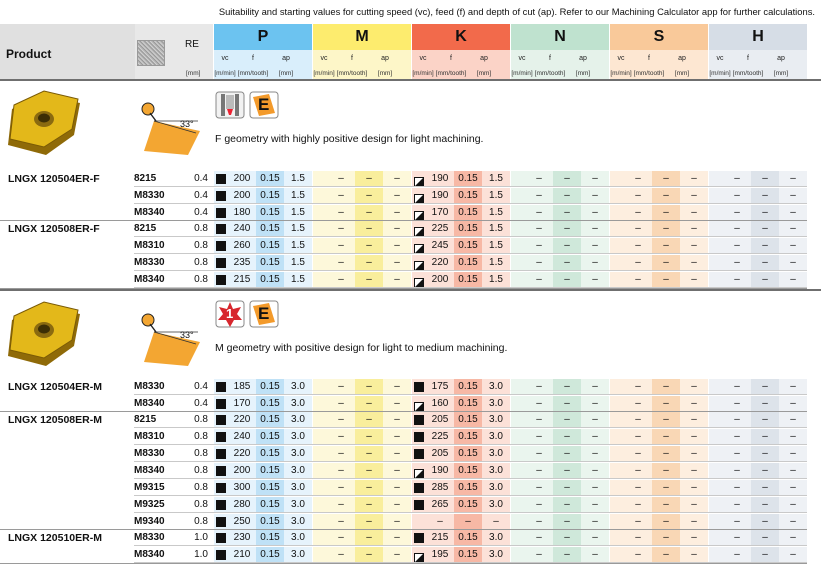 This screenshot has width=821, height=577. I want to click on s-vc-empty: –, so click(638, 262).